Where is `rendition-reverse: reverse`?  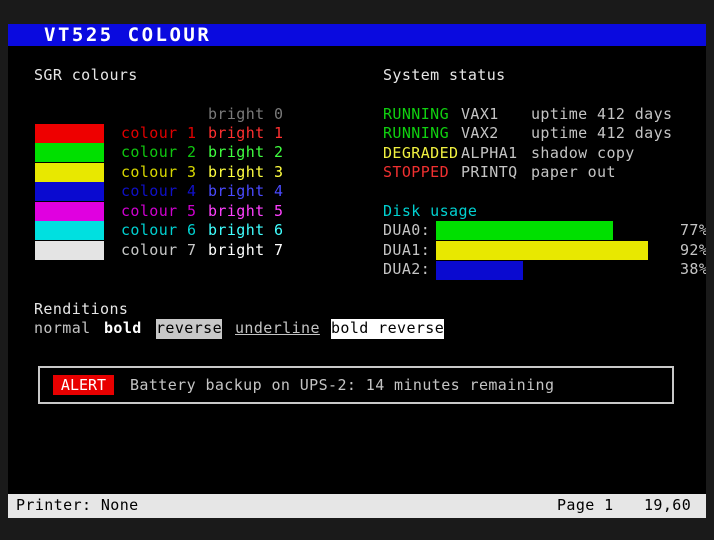 rendition-reverse: reverse is located at coordinates (189, 329).